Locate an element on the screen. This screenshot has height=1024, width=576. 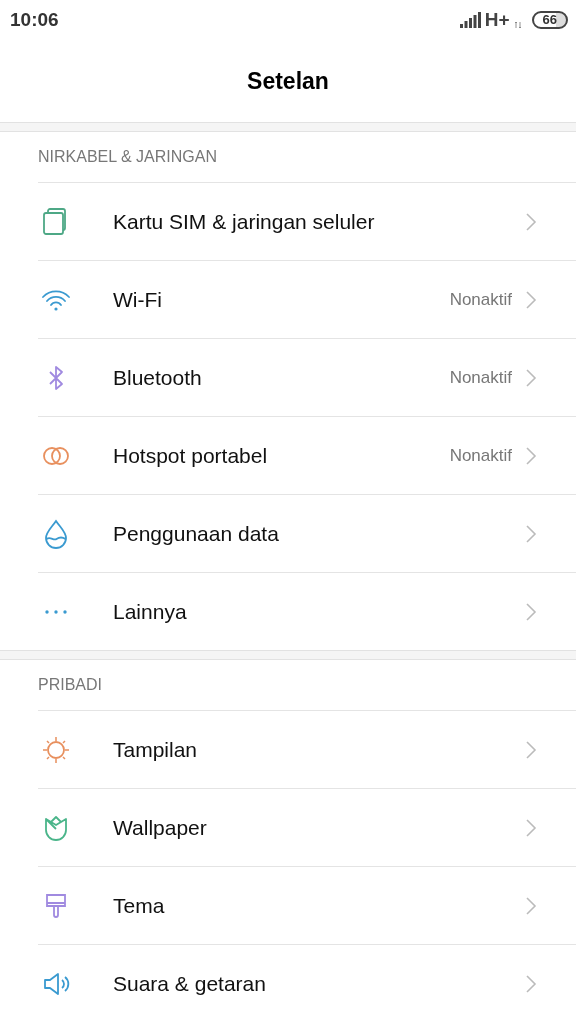
settings-row: Suara & getaran is located at coordinates (307, 983).